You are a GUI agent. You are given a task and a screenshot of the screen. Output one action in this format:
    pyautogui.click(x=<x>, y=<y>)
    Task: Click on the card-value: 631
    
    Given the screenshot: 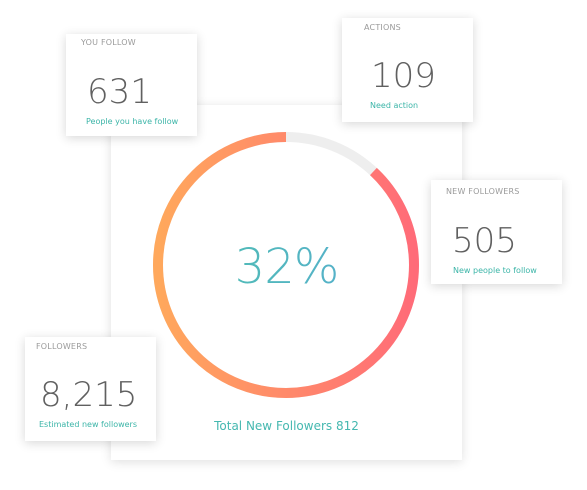 What is the action you would take?
    pyautogui.click(x=119, y=92)
    